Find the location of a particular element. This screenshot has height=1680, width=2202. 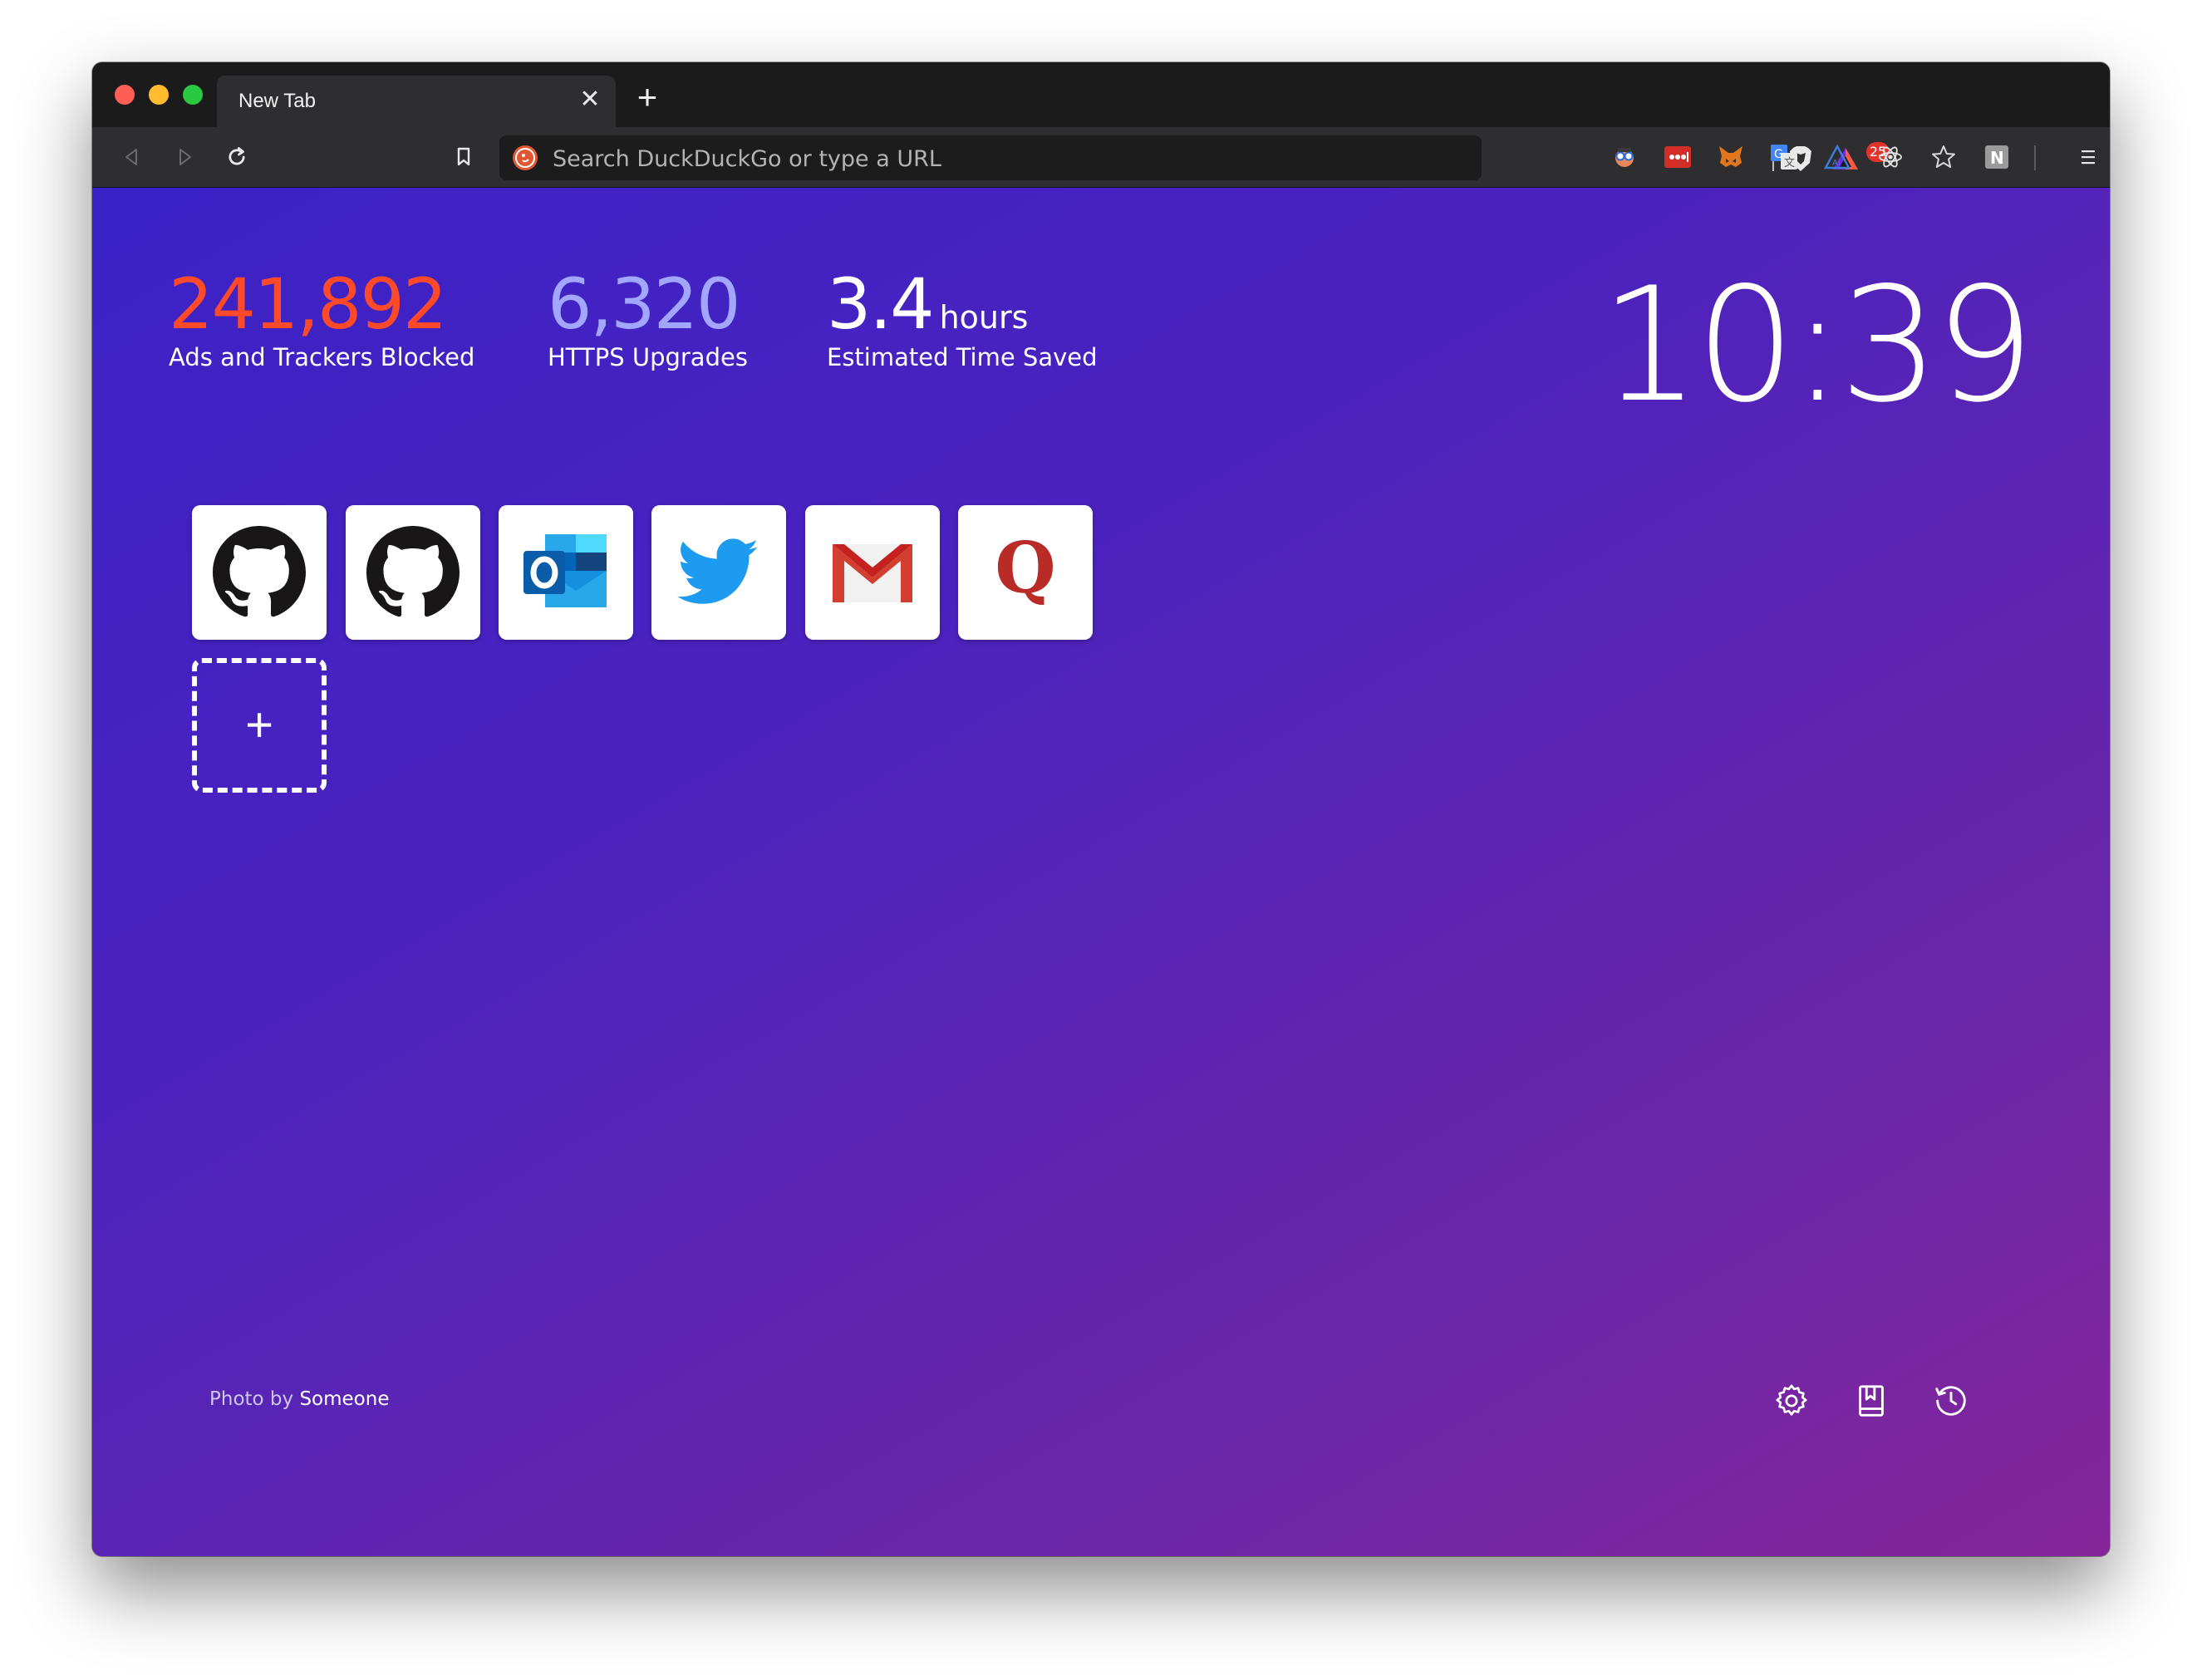

reload-icon is located at coordinates (237, 156).